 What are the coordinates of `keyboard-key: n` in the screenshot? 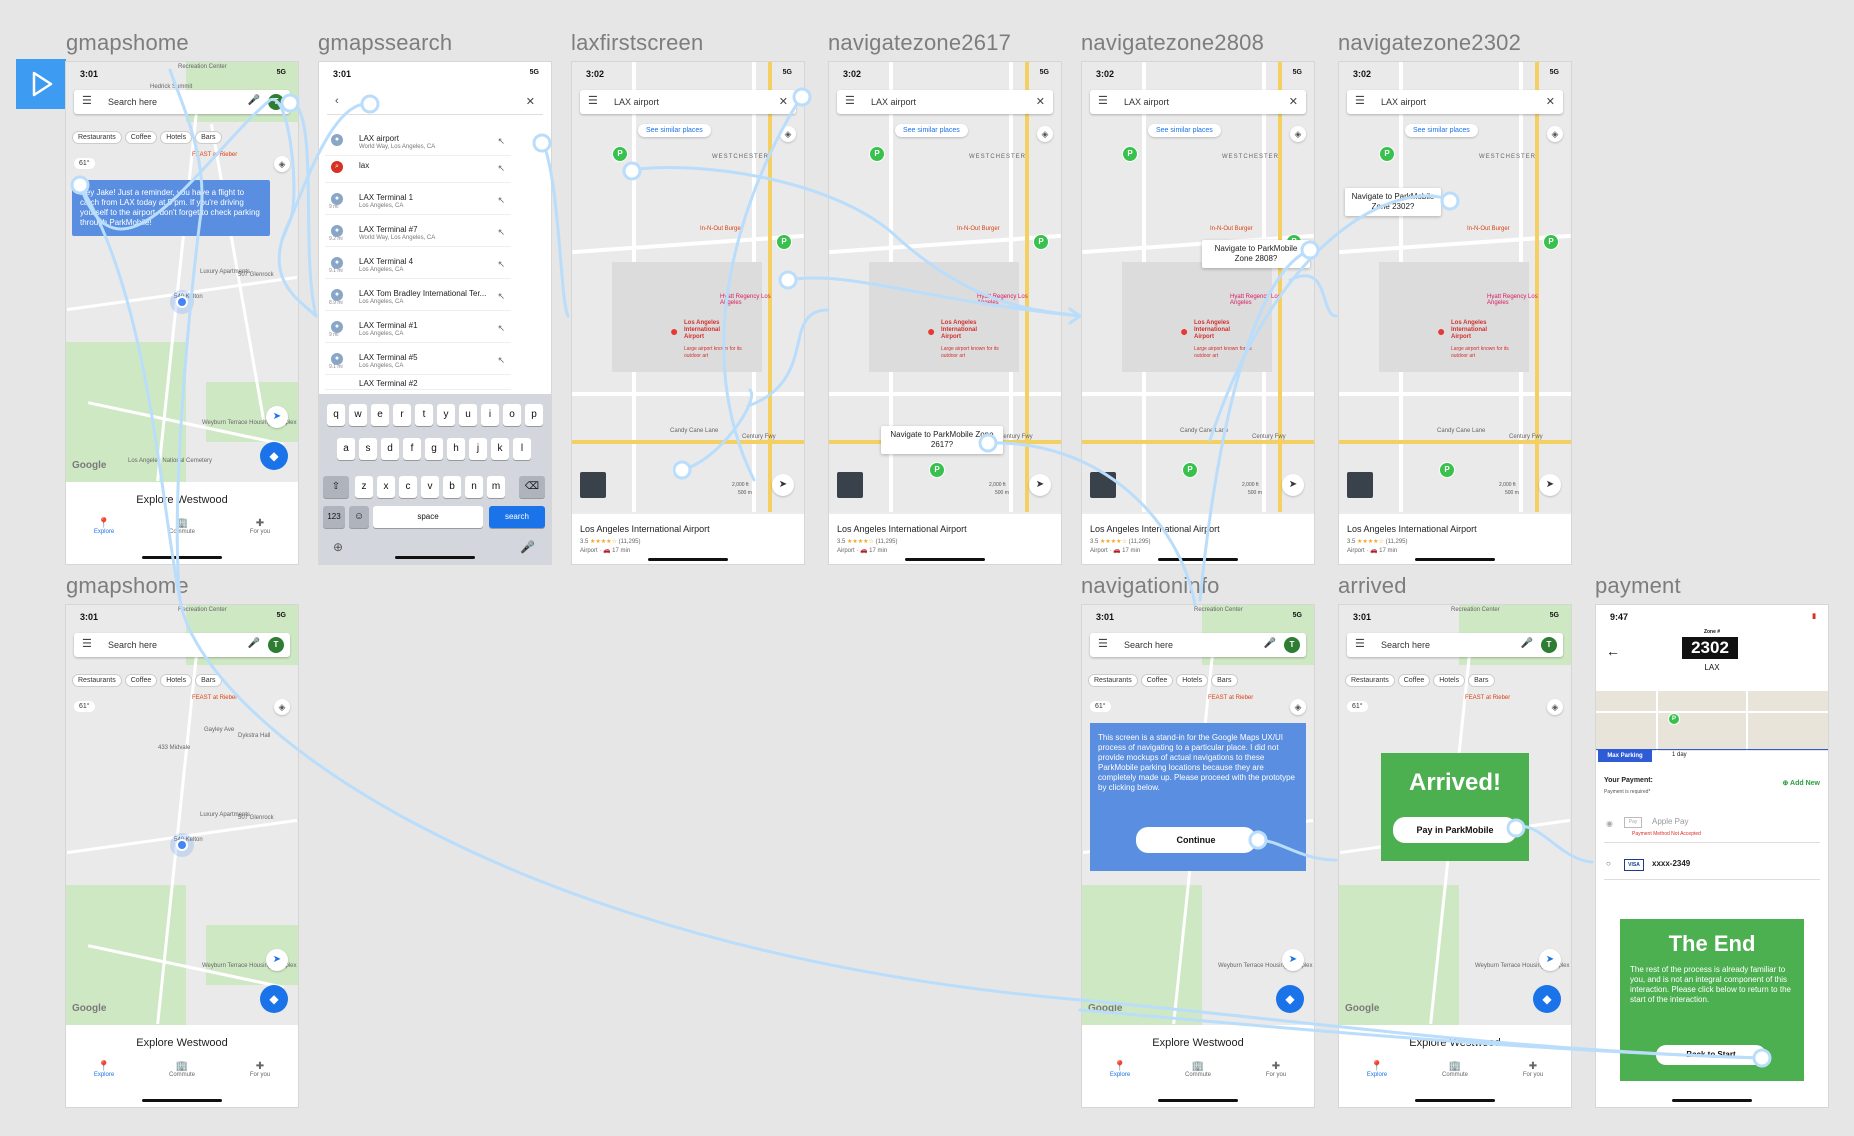 It's located at (474, 487).